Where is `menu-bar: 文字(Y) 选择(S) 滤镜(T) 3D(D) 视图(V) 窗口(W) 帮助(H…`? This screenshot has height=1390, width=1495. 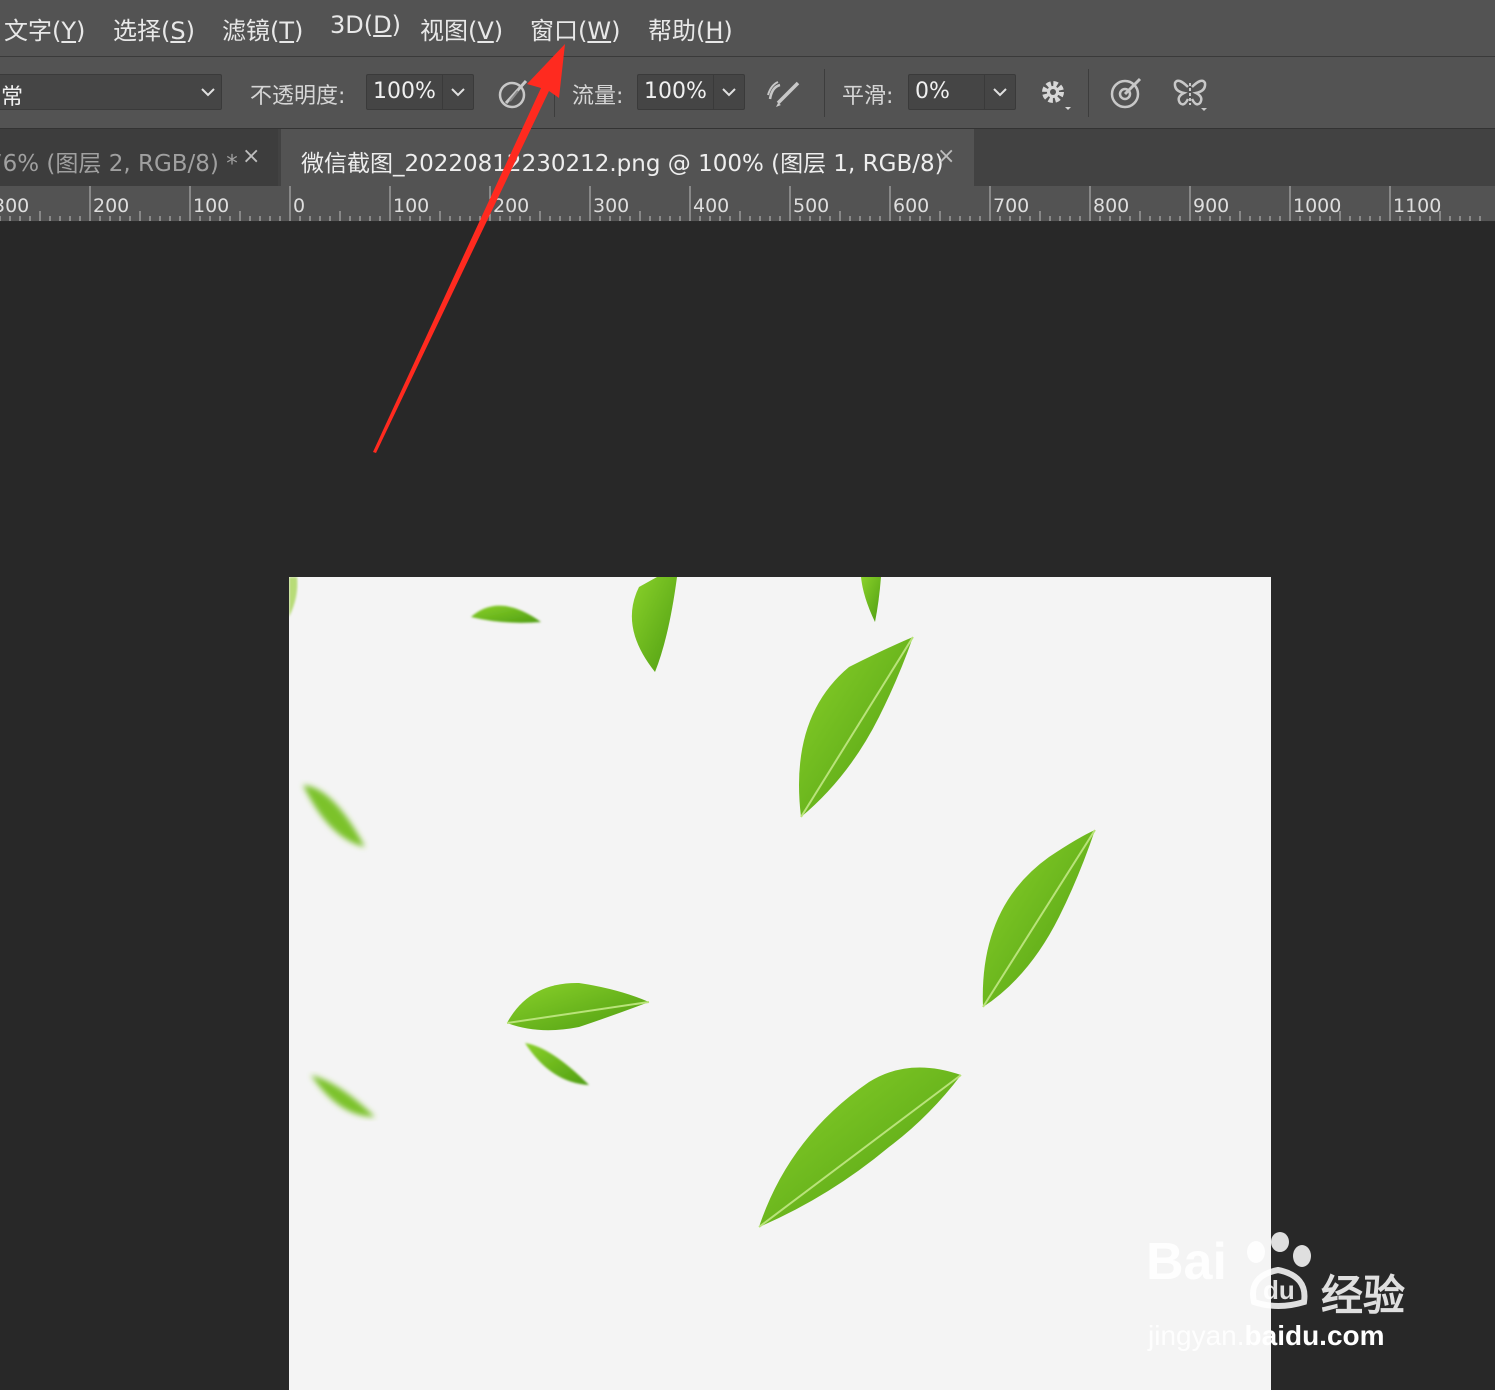 menu-bar: 文字(Y) 选择(S) 滤镜(T) 3D(D) 视图(V) 窗口(W) 帮助(H… is located at coordinates (747, 28).